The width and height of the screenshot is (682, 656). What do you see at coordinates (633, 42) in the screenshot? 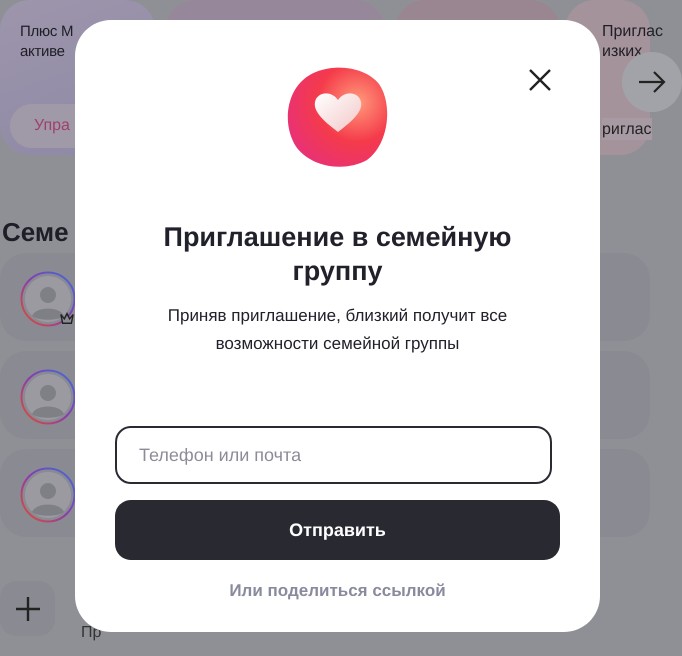
I see `card-title: Приглас изких` at bounding box center [633, 42].